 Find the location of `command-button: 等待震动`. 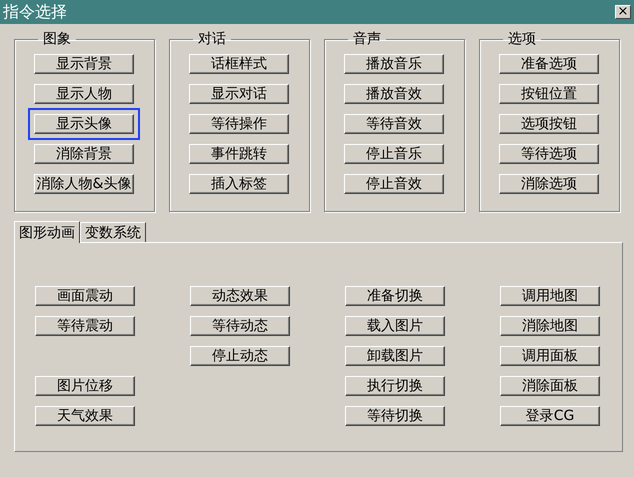

command-button: 等待震动 is located at coordinates (85, 326).